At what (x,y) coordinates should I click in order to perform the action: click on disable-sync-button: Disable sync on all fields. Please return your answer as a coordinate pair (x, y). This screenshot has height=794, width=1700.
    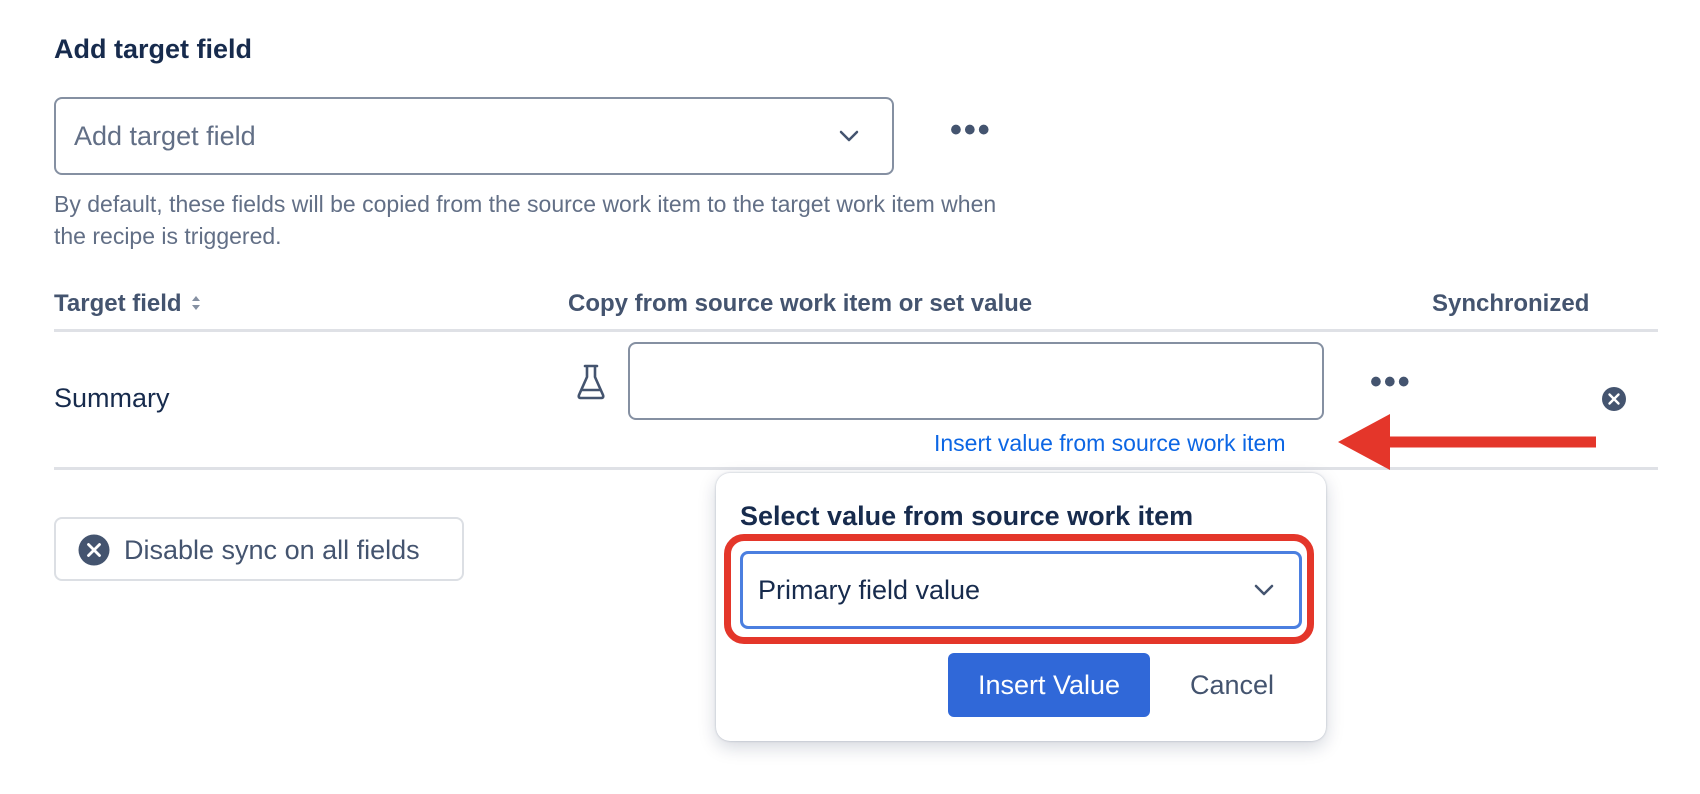
    Looking at the image, I should click on (259, 549).